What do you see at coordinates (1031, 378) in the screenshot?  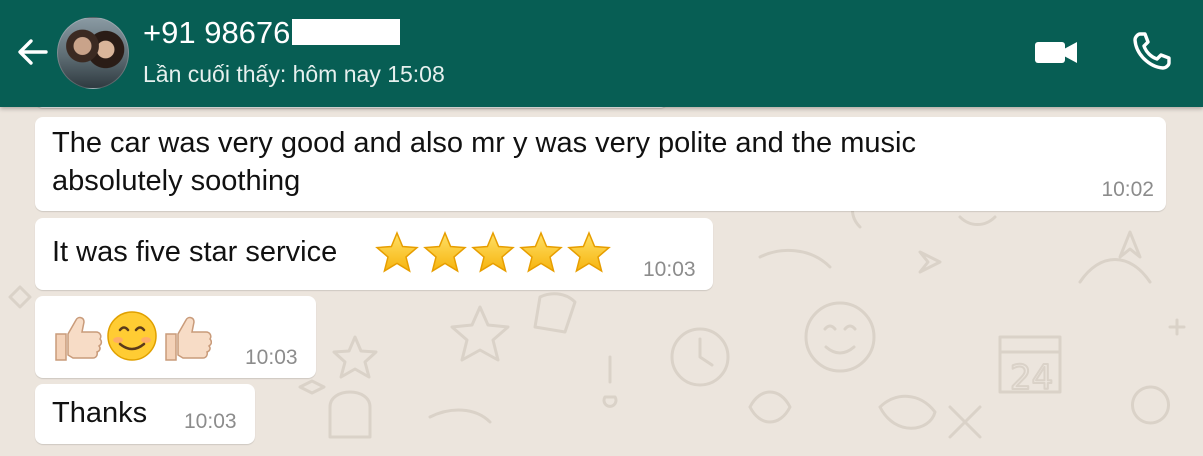 I see `svg-text: 24` at bounding box center [1031, 378].